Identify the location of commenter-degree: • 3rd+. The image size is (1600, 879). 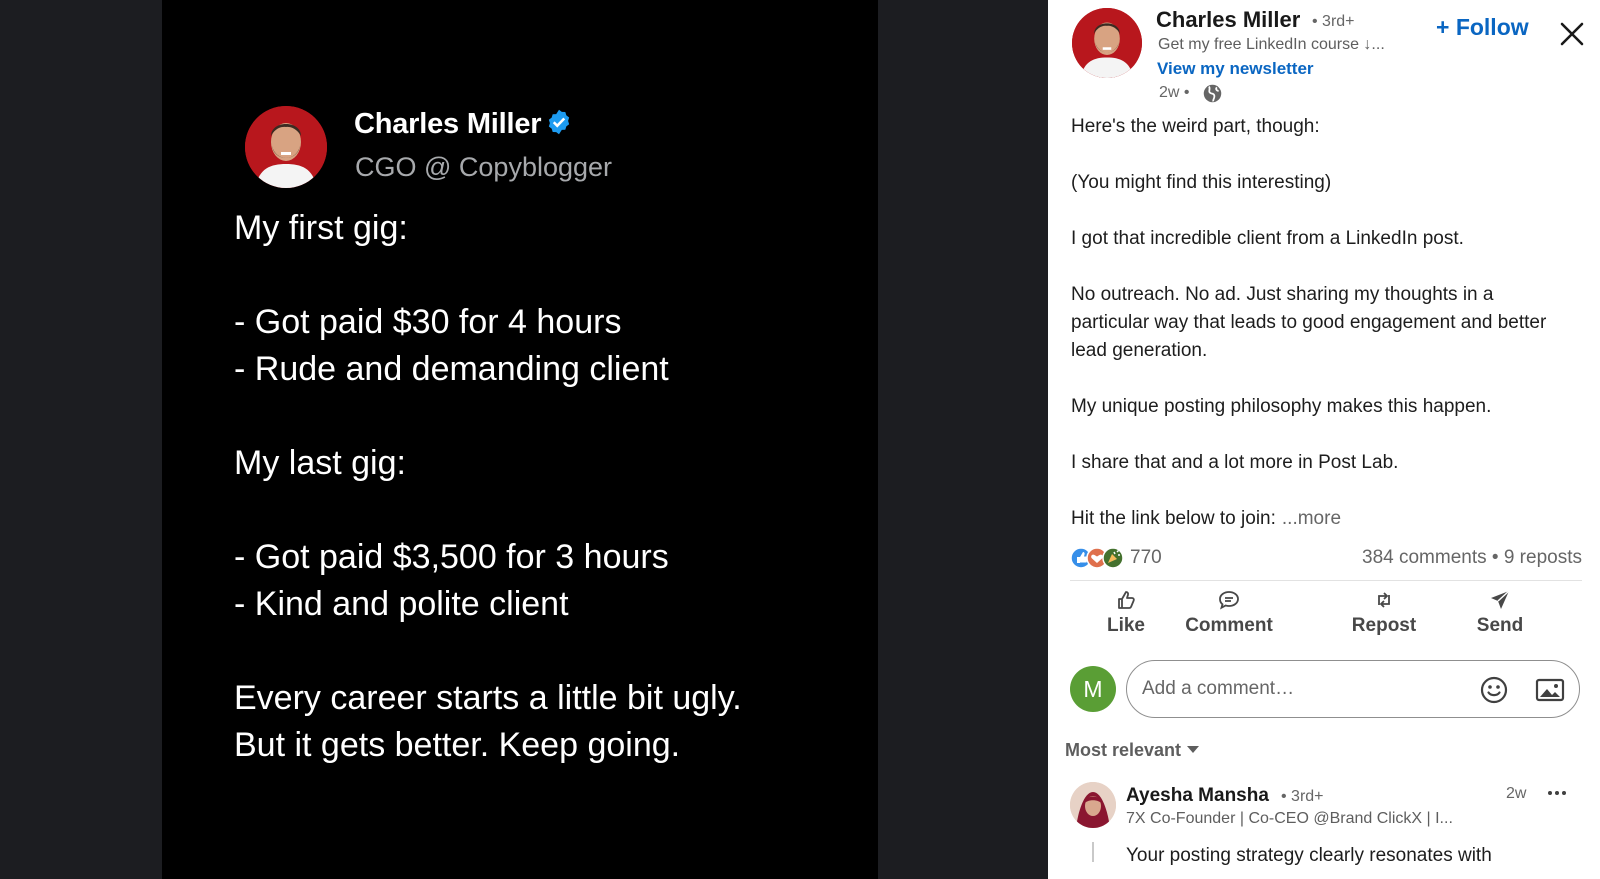
(1302, 796).